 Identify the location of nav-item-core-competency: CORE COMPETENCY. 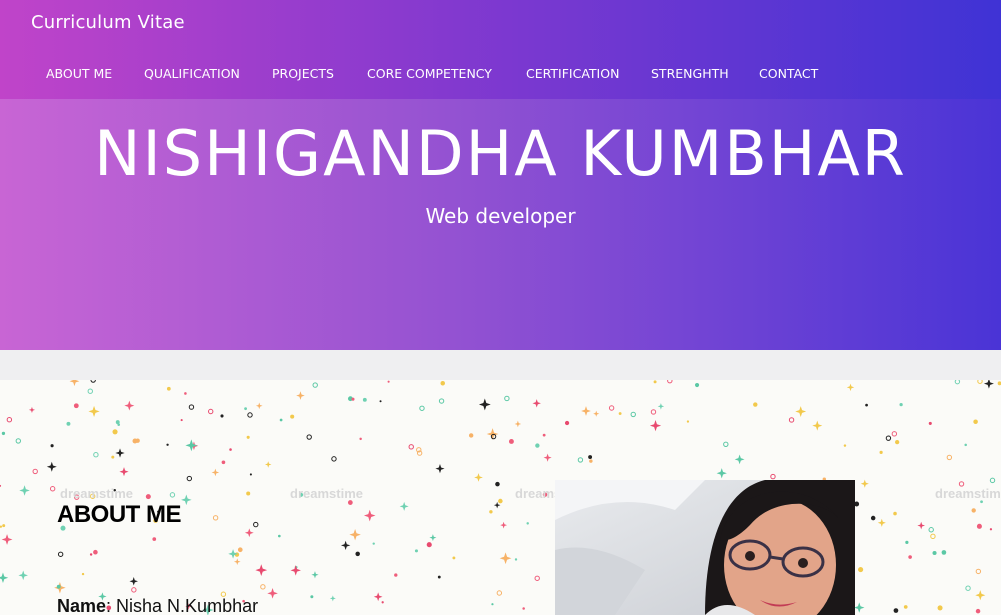
(429, 73).